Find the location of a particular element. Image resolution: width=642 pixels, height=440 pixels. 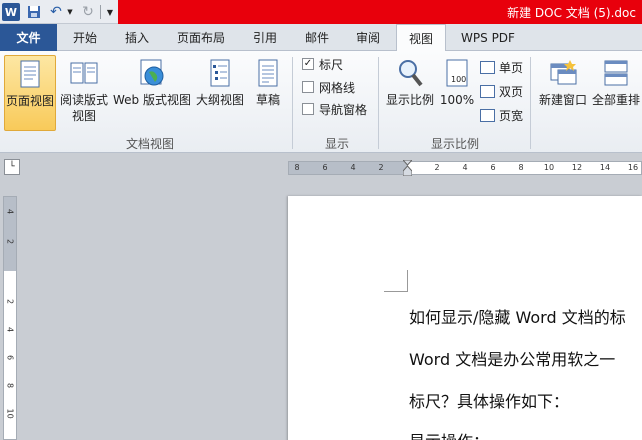

gridlines-checkbox-box is located at coordinates (308, 87).